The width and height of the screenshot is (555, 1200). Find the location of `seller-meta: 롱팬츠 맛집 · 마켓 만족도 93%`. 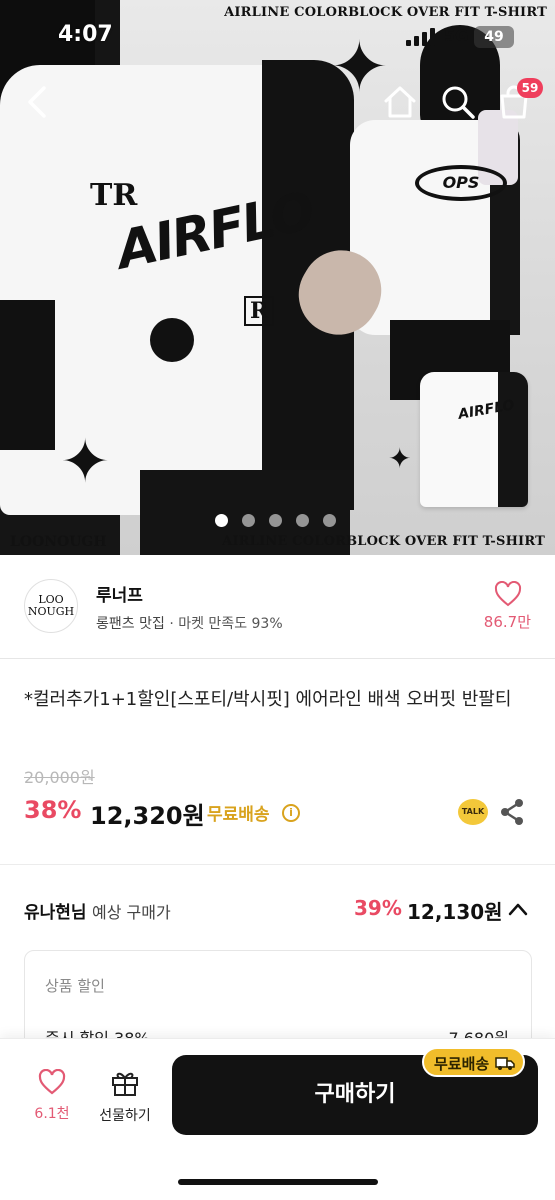

seller-meta: 롱팬츠 맛집 · 마켓 만족도 93% is located at coordinates (189, 623).